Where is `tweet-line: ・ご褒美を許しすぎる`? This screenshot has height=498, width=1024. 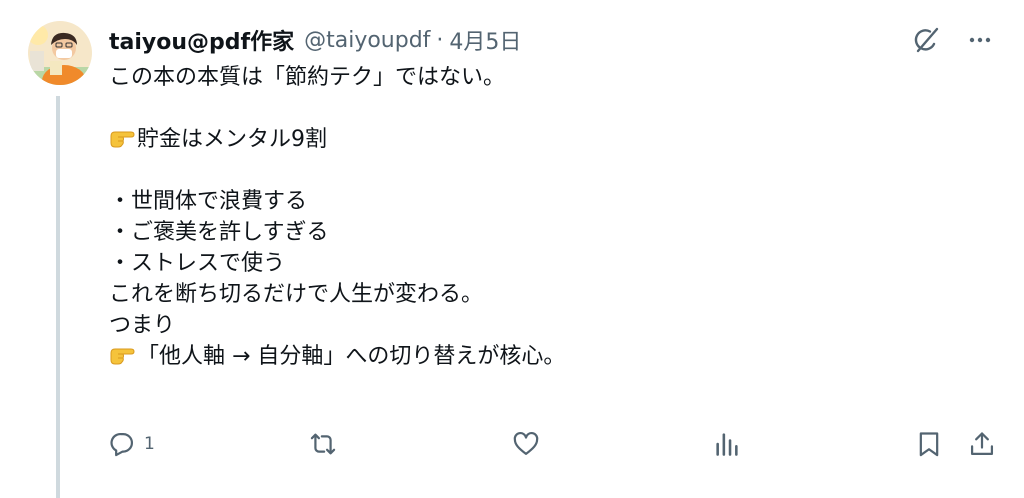
tweet-line: ・ご褒美を許しすぎる is located at coordinates (549, 232).